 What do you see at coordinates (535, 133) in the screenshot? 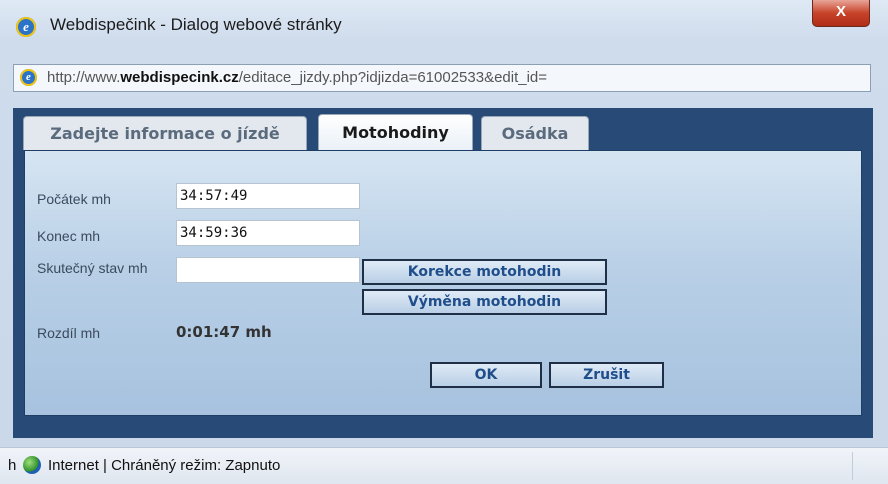
I see `tab-crew: Osádka` at bounding box center [535, 133].